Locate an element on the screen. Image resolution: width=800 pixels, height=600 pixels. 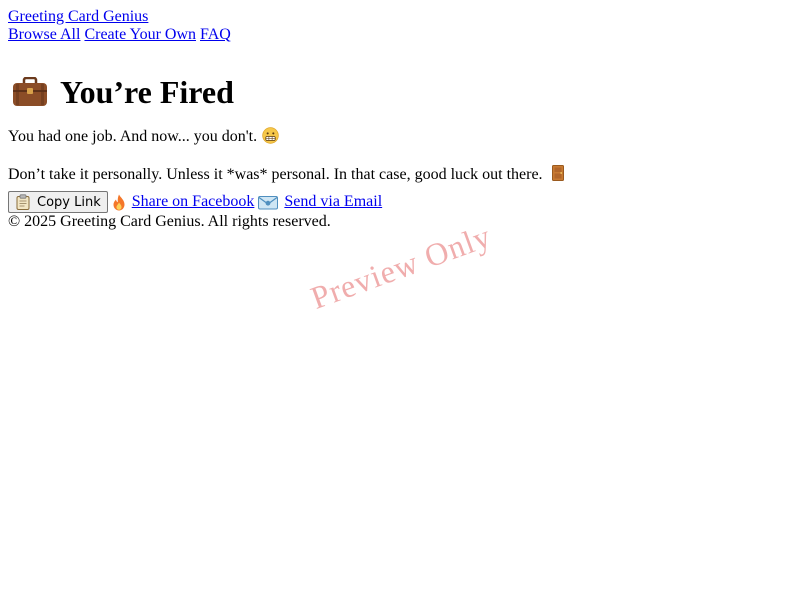
door-icon is located at coordinates (557, 173).